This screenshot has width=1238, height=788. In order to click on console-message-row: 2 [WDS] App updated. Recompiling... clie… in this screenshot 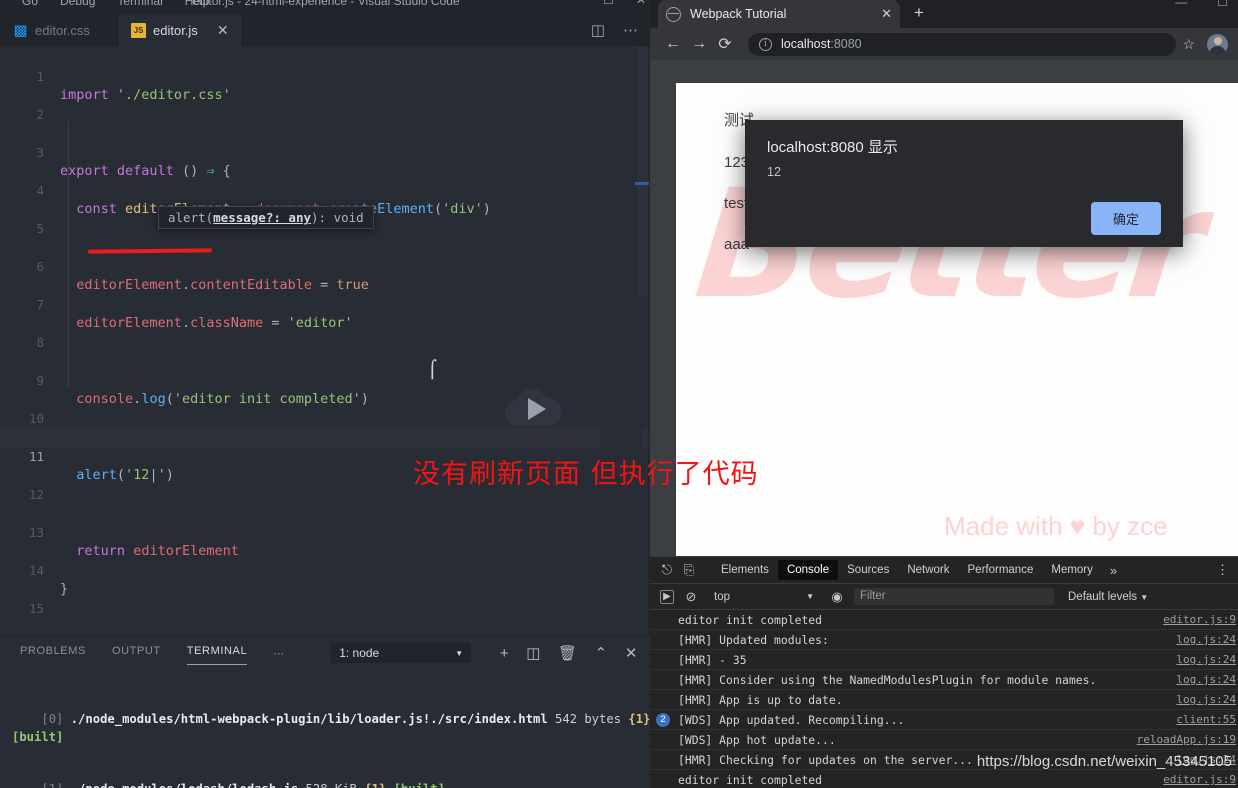, I will do `click(944, 720)`.